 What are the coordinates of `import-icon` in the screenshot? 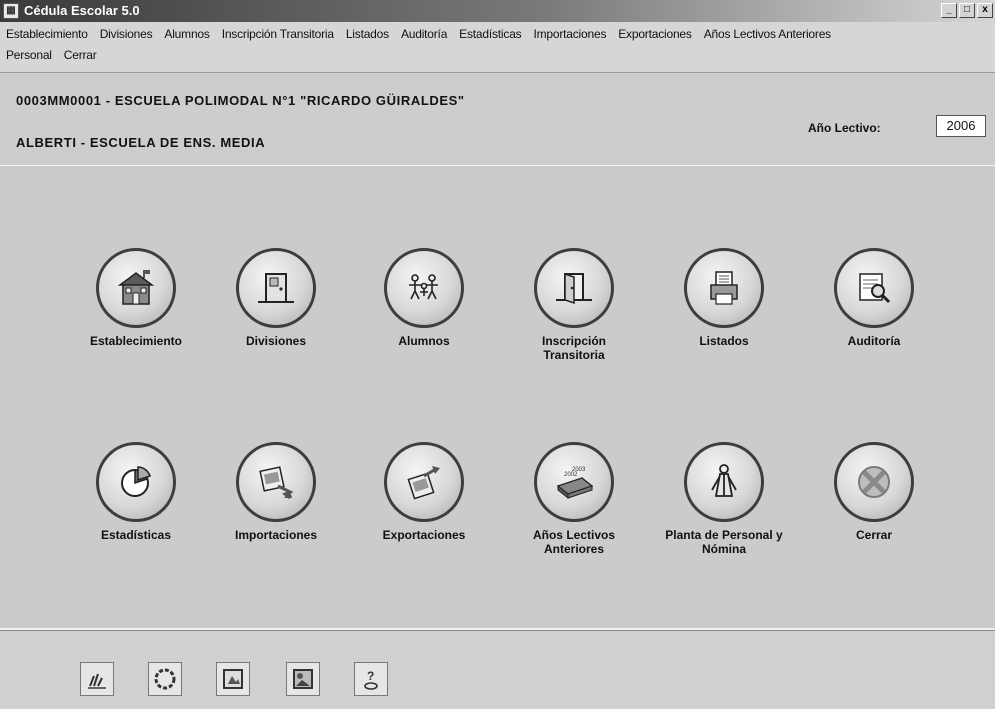 It's located at (276, 482).